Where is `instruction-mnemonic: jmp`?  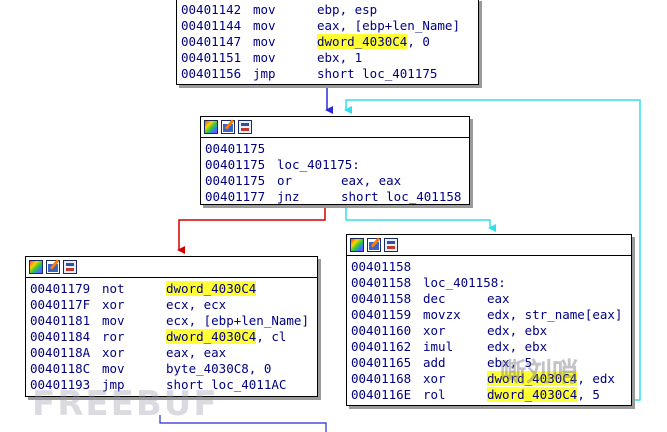 instruction-mnemonic: jmp is located at coordinates (264, 73).